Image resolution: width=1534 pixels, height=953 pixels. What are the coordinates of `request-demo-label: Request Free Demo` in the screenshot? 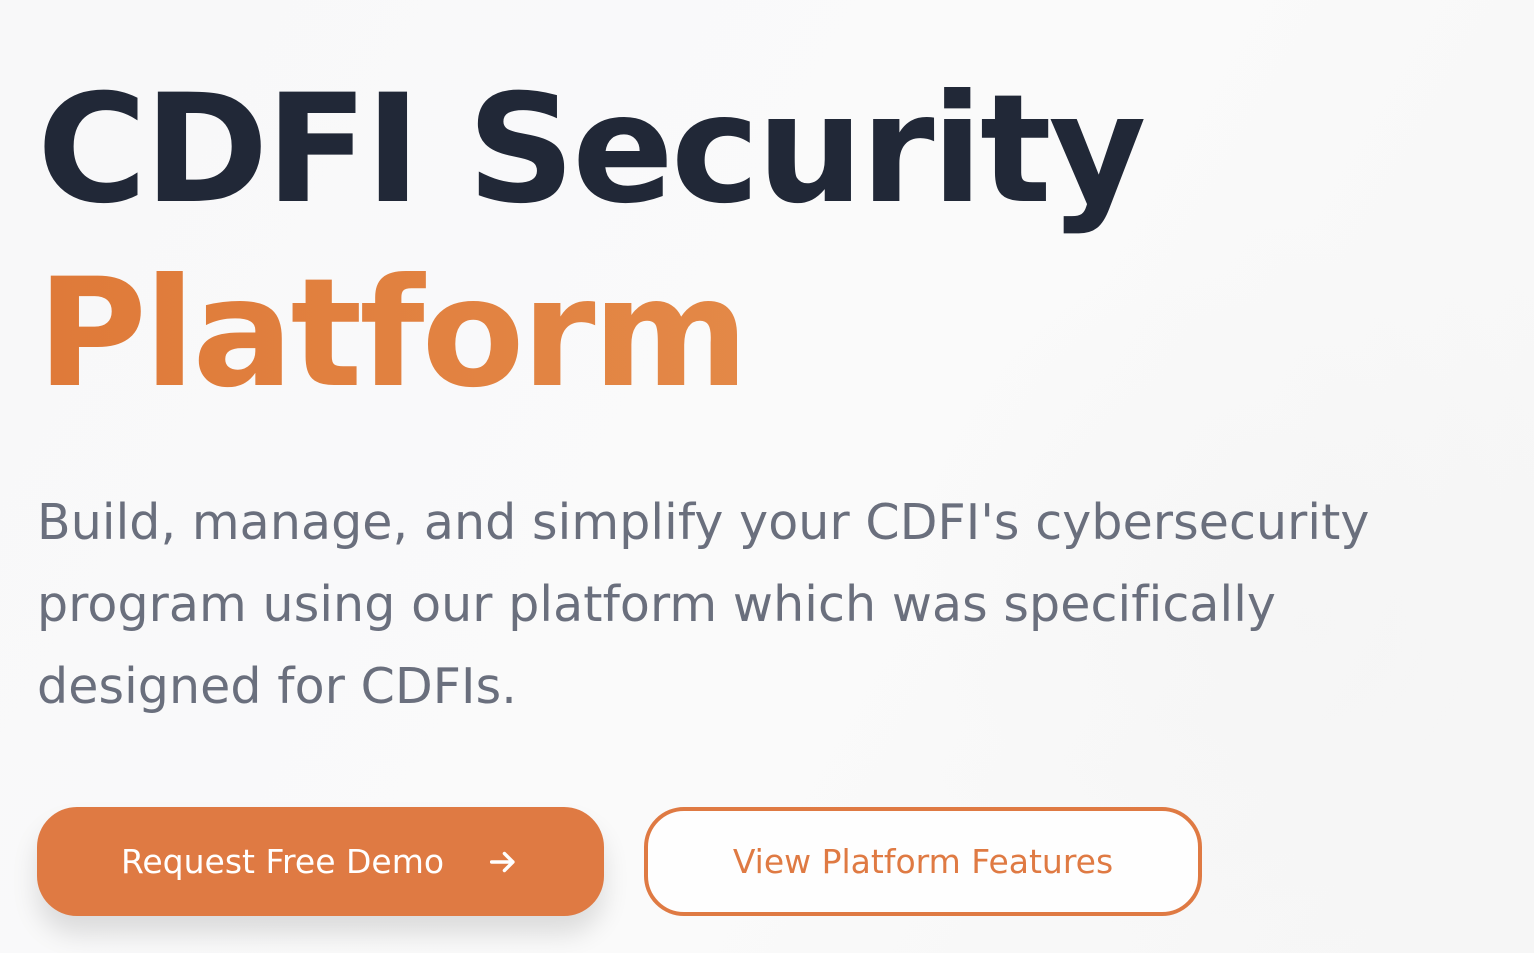 It's located at (282, 861).